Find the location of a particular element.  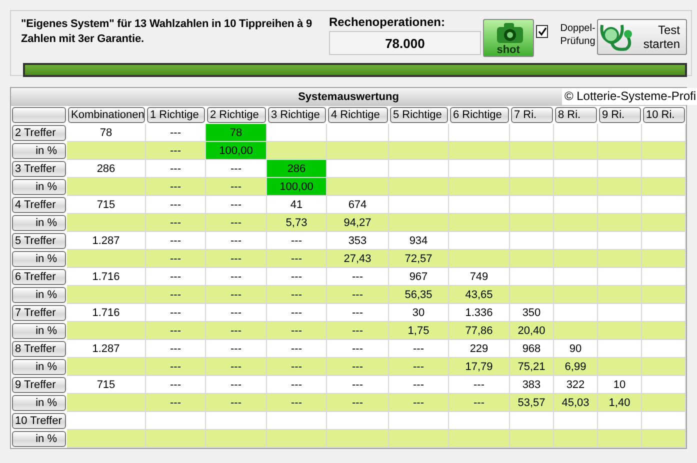

column-header: 8 Ri. is located at coordinates (576, 115).